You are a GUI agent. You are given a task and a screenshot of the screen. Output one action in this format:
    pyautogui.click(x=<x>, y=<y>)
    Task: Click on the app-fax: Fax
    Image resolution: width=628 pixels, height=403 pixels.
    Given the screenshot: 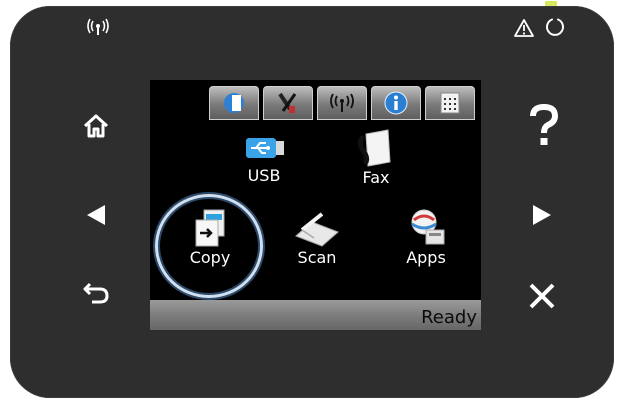 What is the action you would take?
    pyautogui.click(x=376, y=157)
    